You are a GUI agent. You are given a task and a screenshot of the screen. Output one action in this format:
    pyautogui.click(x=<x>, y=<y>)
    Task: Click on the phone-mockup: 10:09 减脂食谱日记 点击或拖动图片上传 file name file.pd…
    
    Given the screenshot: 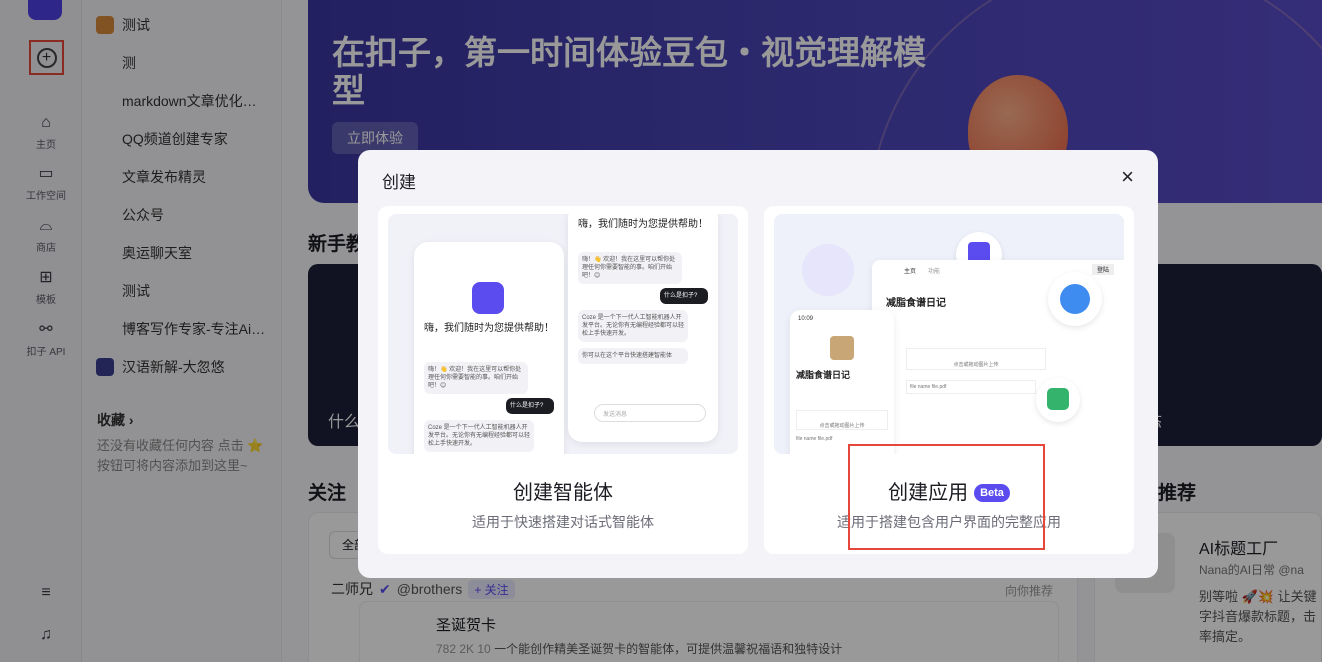 What is the action you would take?
    pyautogui.click(x=842, y=382)
    